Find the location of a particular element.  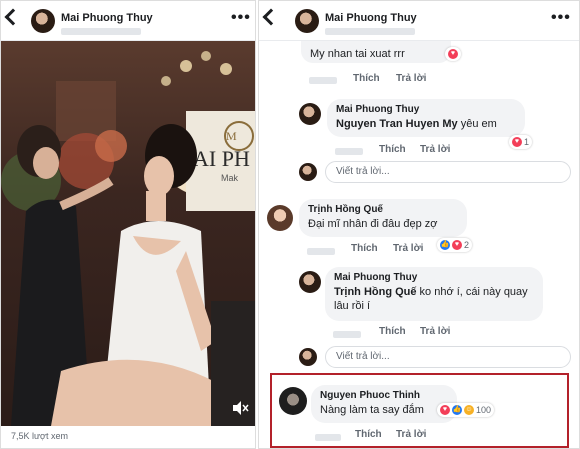

comment-bubble: My nhan tai xuat rrr is located at coordinates (376, 52).